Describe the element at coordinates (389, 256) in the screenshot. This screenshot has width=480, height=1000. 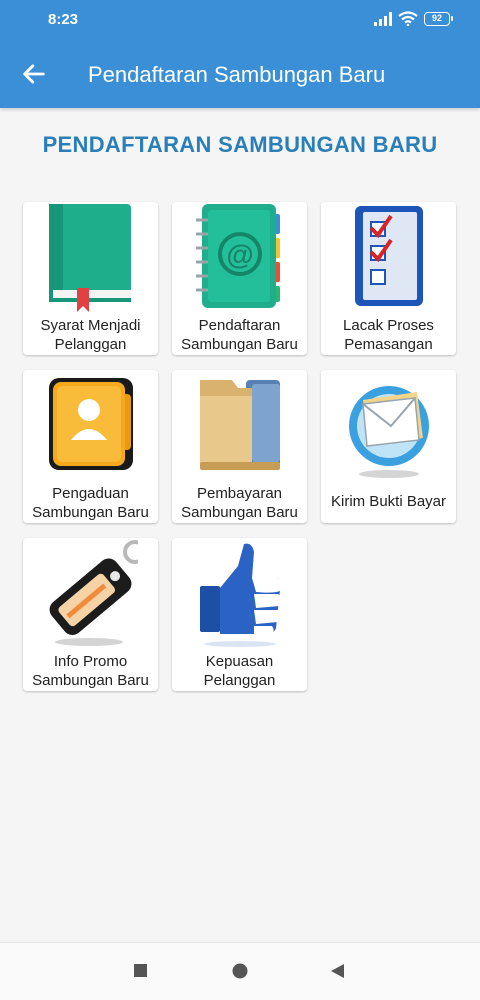
I see `checklist-icon` at that location.